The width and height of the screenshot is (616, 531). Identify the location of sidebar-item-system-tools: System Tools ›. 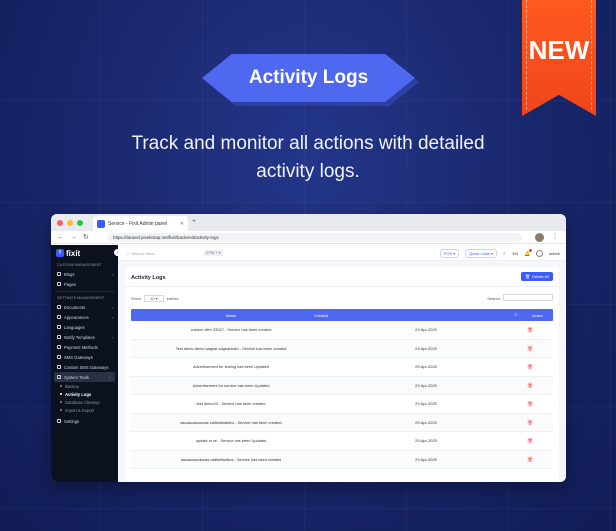
(84, 377).